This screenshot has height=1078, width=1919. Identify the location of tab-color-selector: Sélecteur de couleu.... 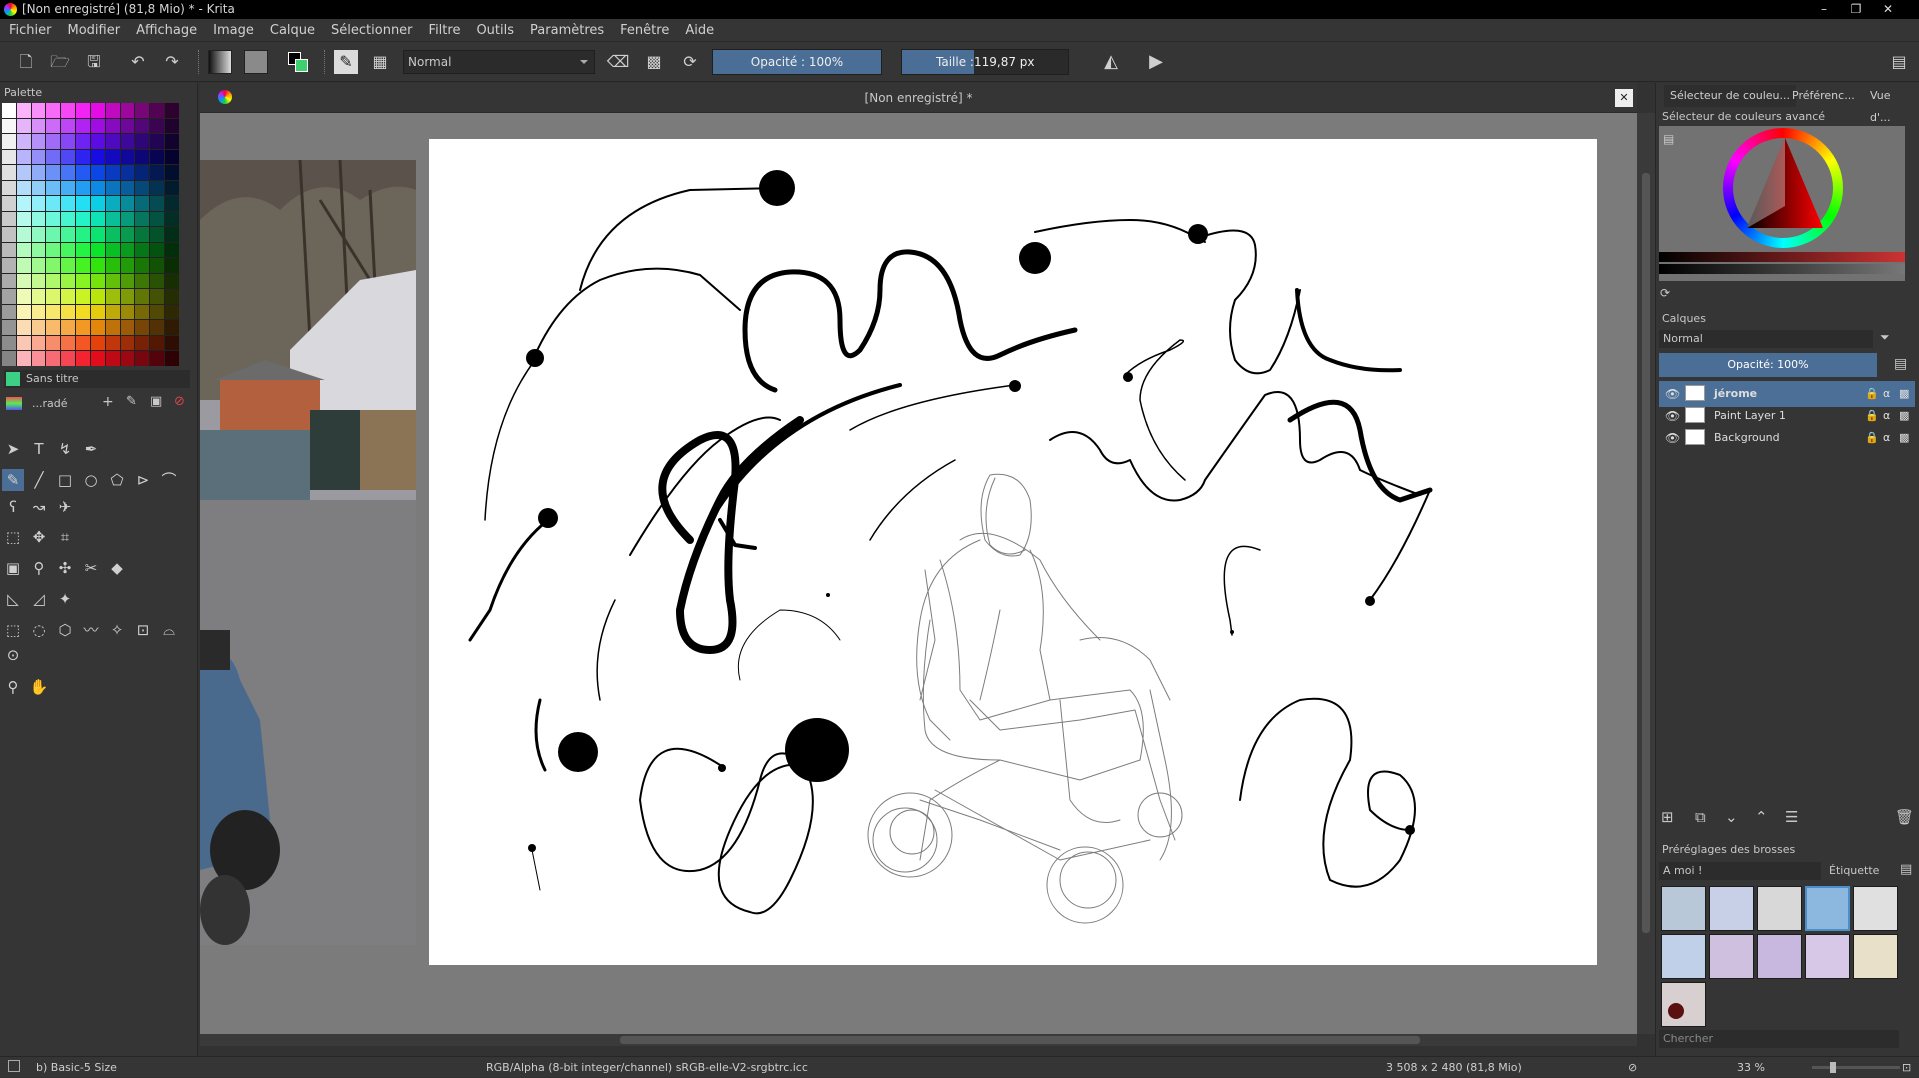
(1730, 96).